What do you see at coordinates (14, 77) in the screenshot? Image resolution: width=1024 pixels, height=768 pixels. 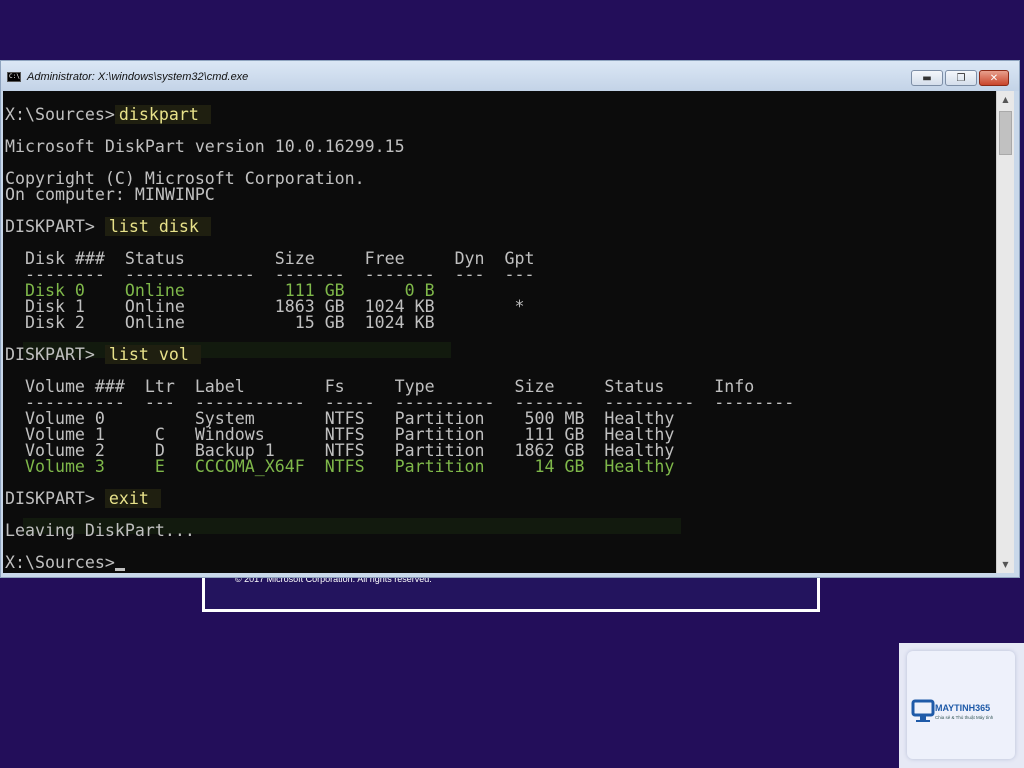 I see `cmd-icon: C:\` at bounding box center [14, 77].